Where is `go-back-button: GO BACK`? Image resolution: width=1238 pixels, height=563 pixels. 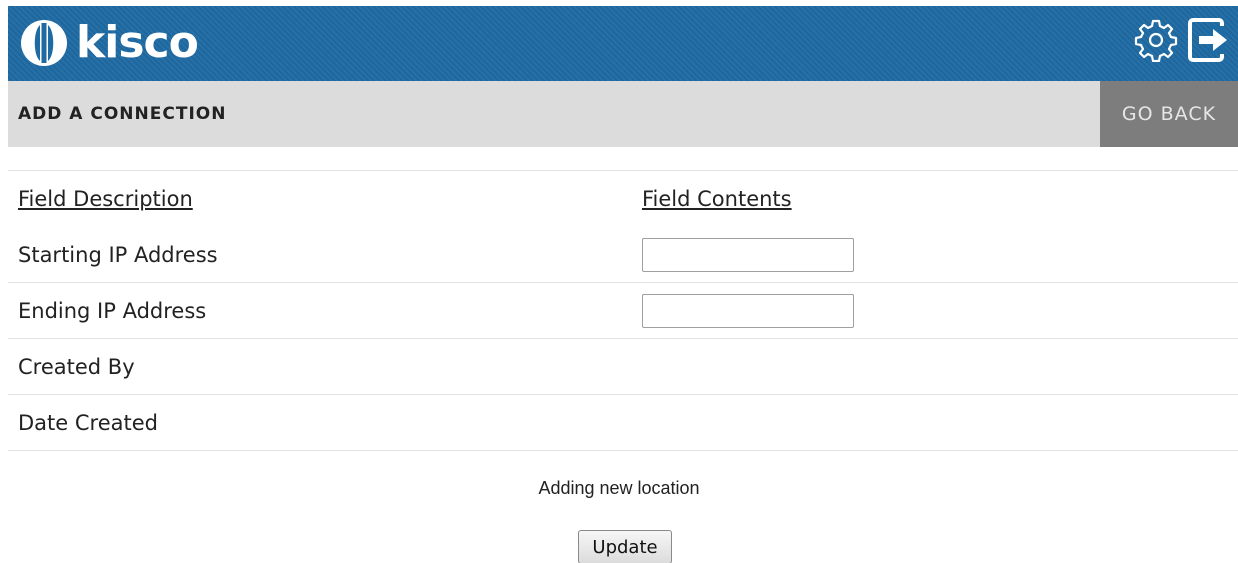 go-back-button: GO BACK is located at coordinates (1169, 114).